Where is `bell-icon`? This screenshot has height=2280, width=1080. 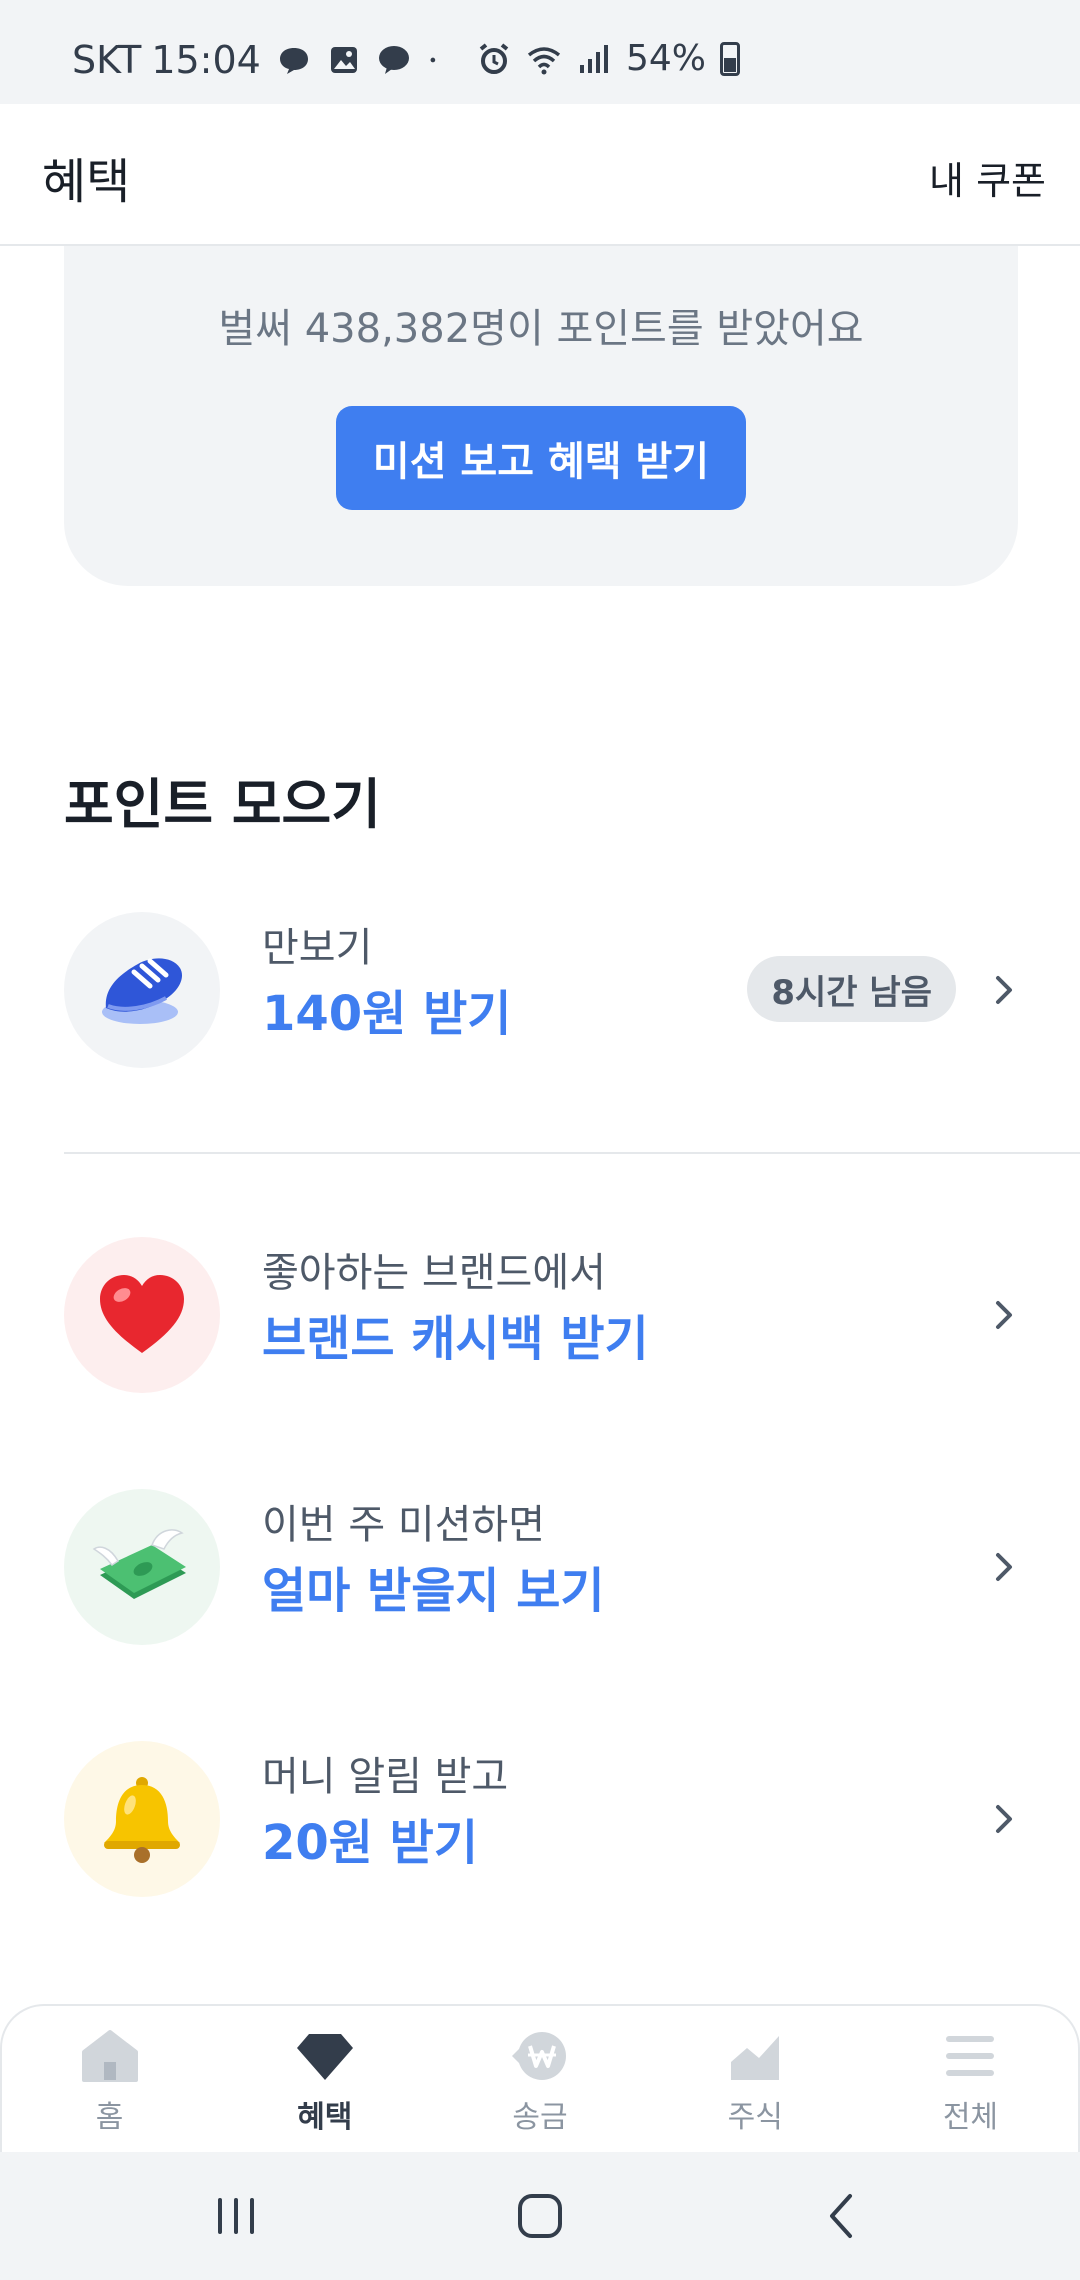 bell-icon is located at coordinates (142, 1820).